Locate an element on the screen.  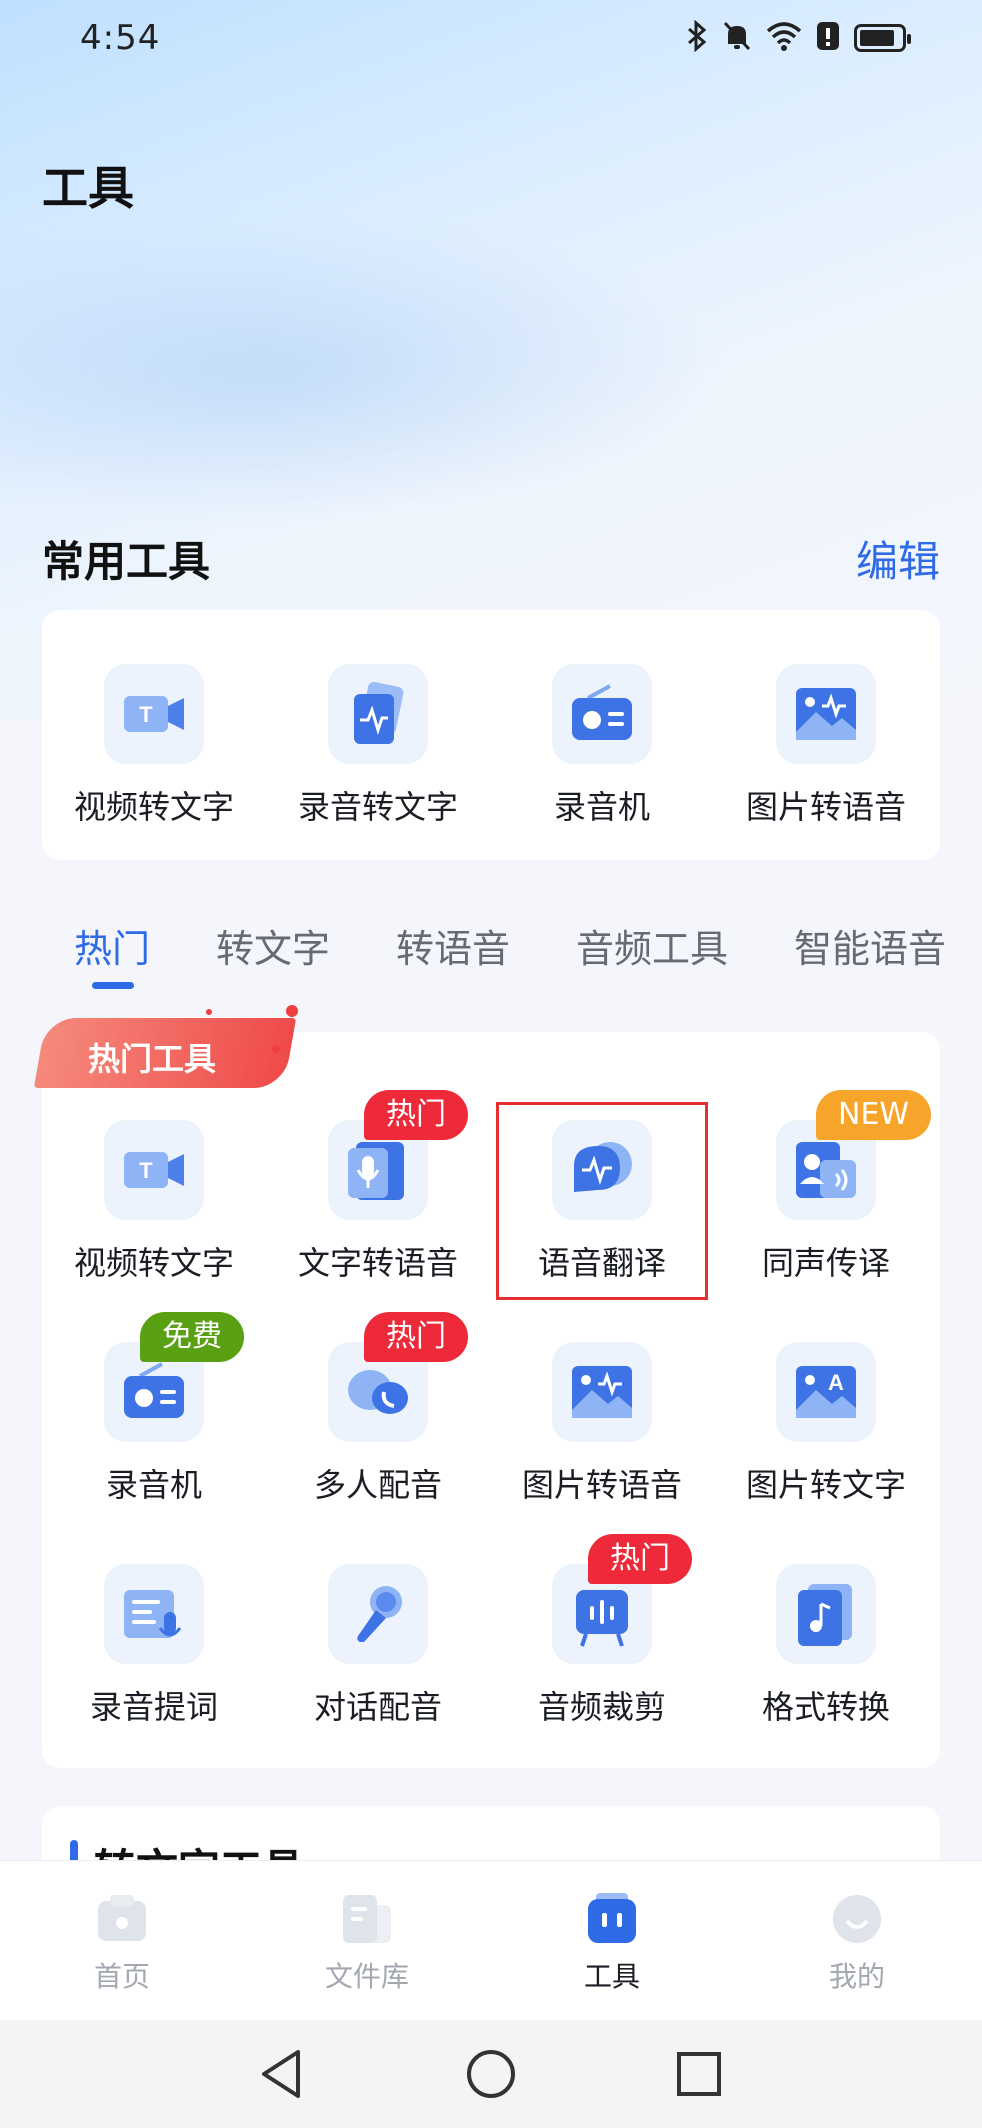
hot-tool-dialogue-dubbing: 对话配音 is located at coordinates (378, 1664).